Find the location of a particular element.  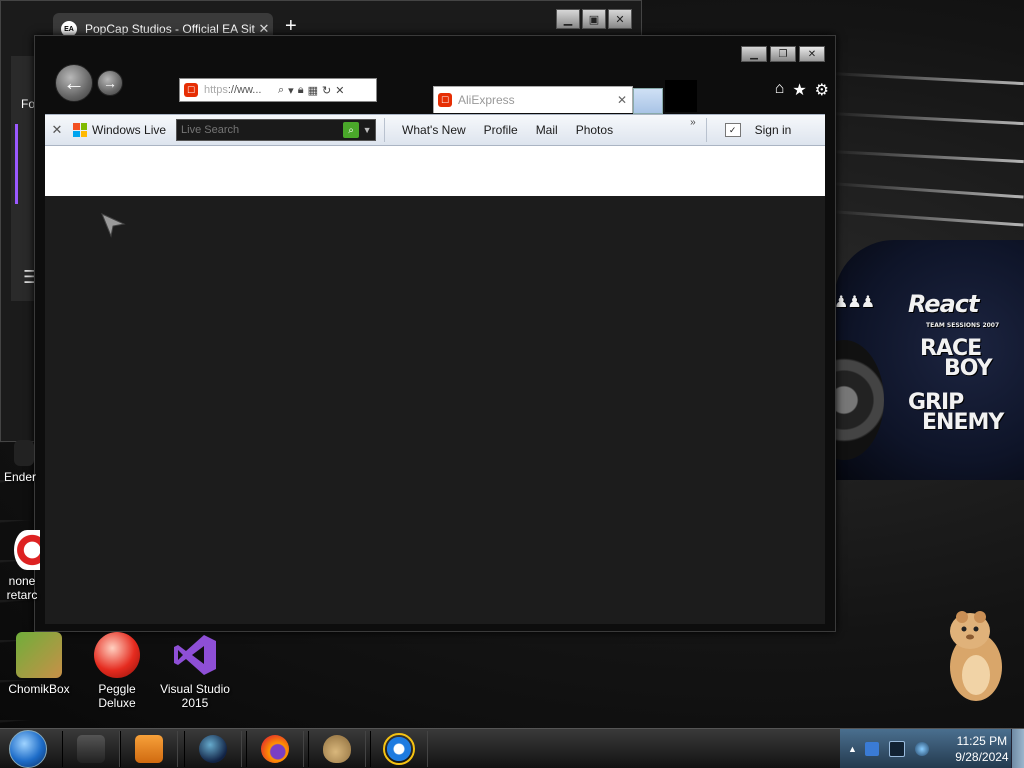

taskbar: ▲ 11:25 PM 9/28/2024 is located at coordinates (512, 748).